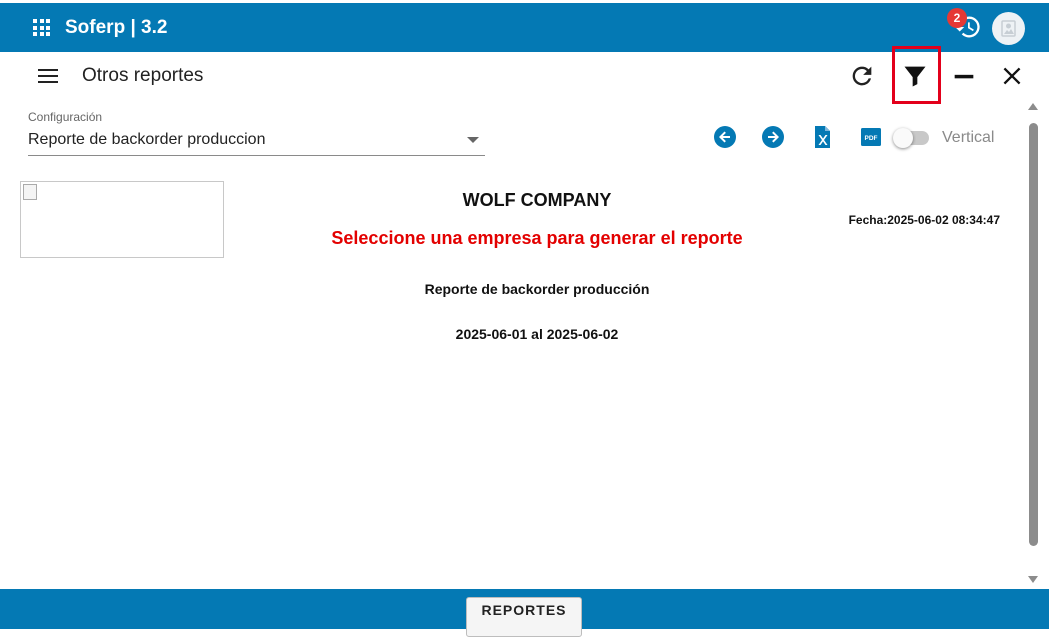 This screenshot has height=637, width=1049. Describe the element at coordinates (473, 140) in the screenshot. I see `chevron-down-icon` at that location.